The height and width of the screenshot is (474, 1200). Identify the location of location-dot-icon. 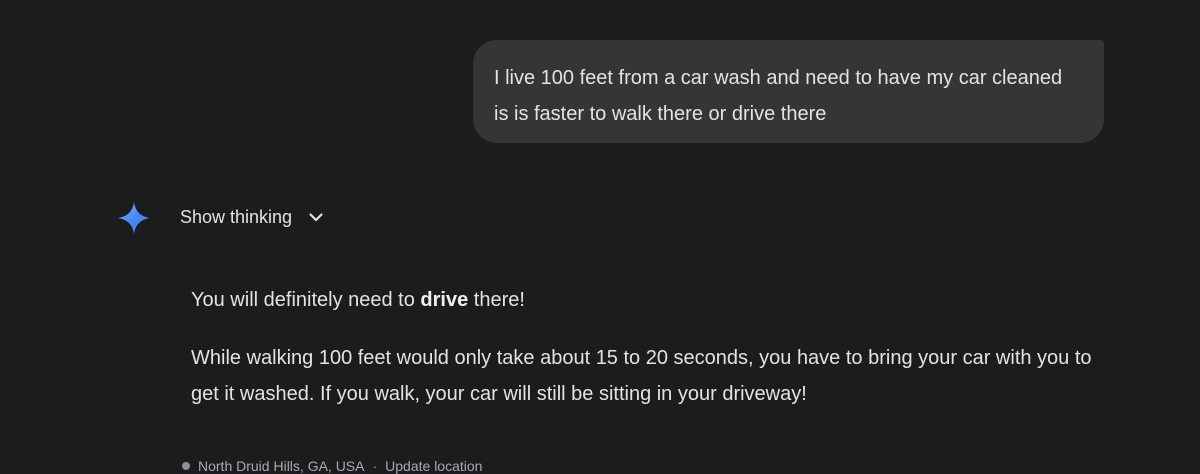
(186, 466).